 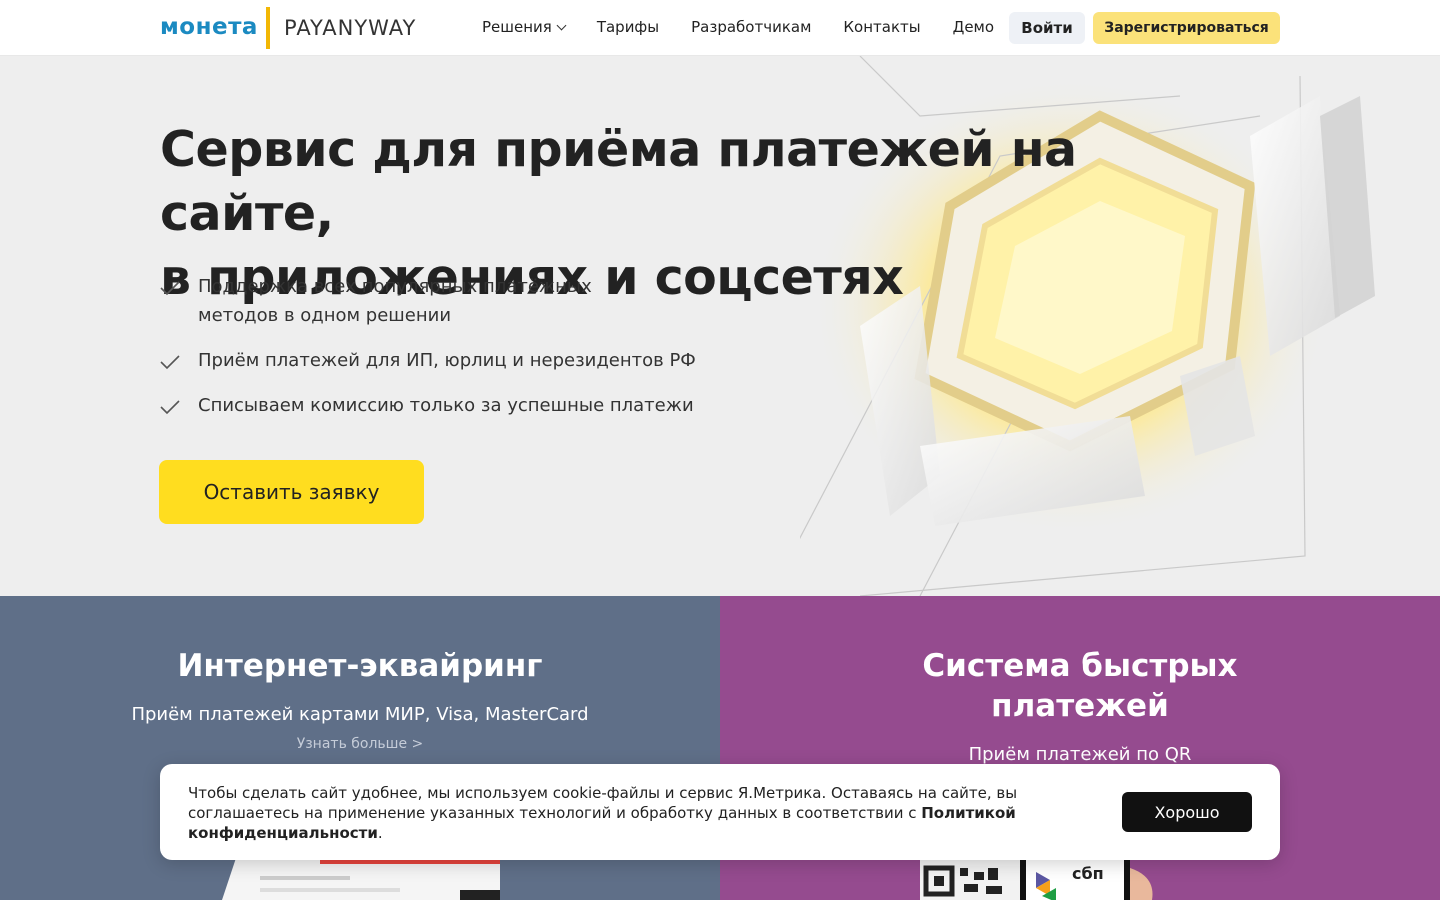 I want to click on chevron-down-icon, so click(x=561, y=25).